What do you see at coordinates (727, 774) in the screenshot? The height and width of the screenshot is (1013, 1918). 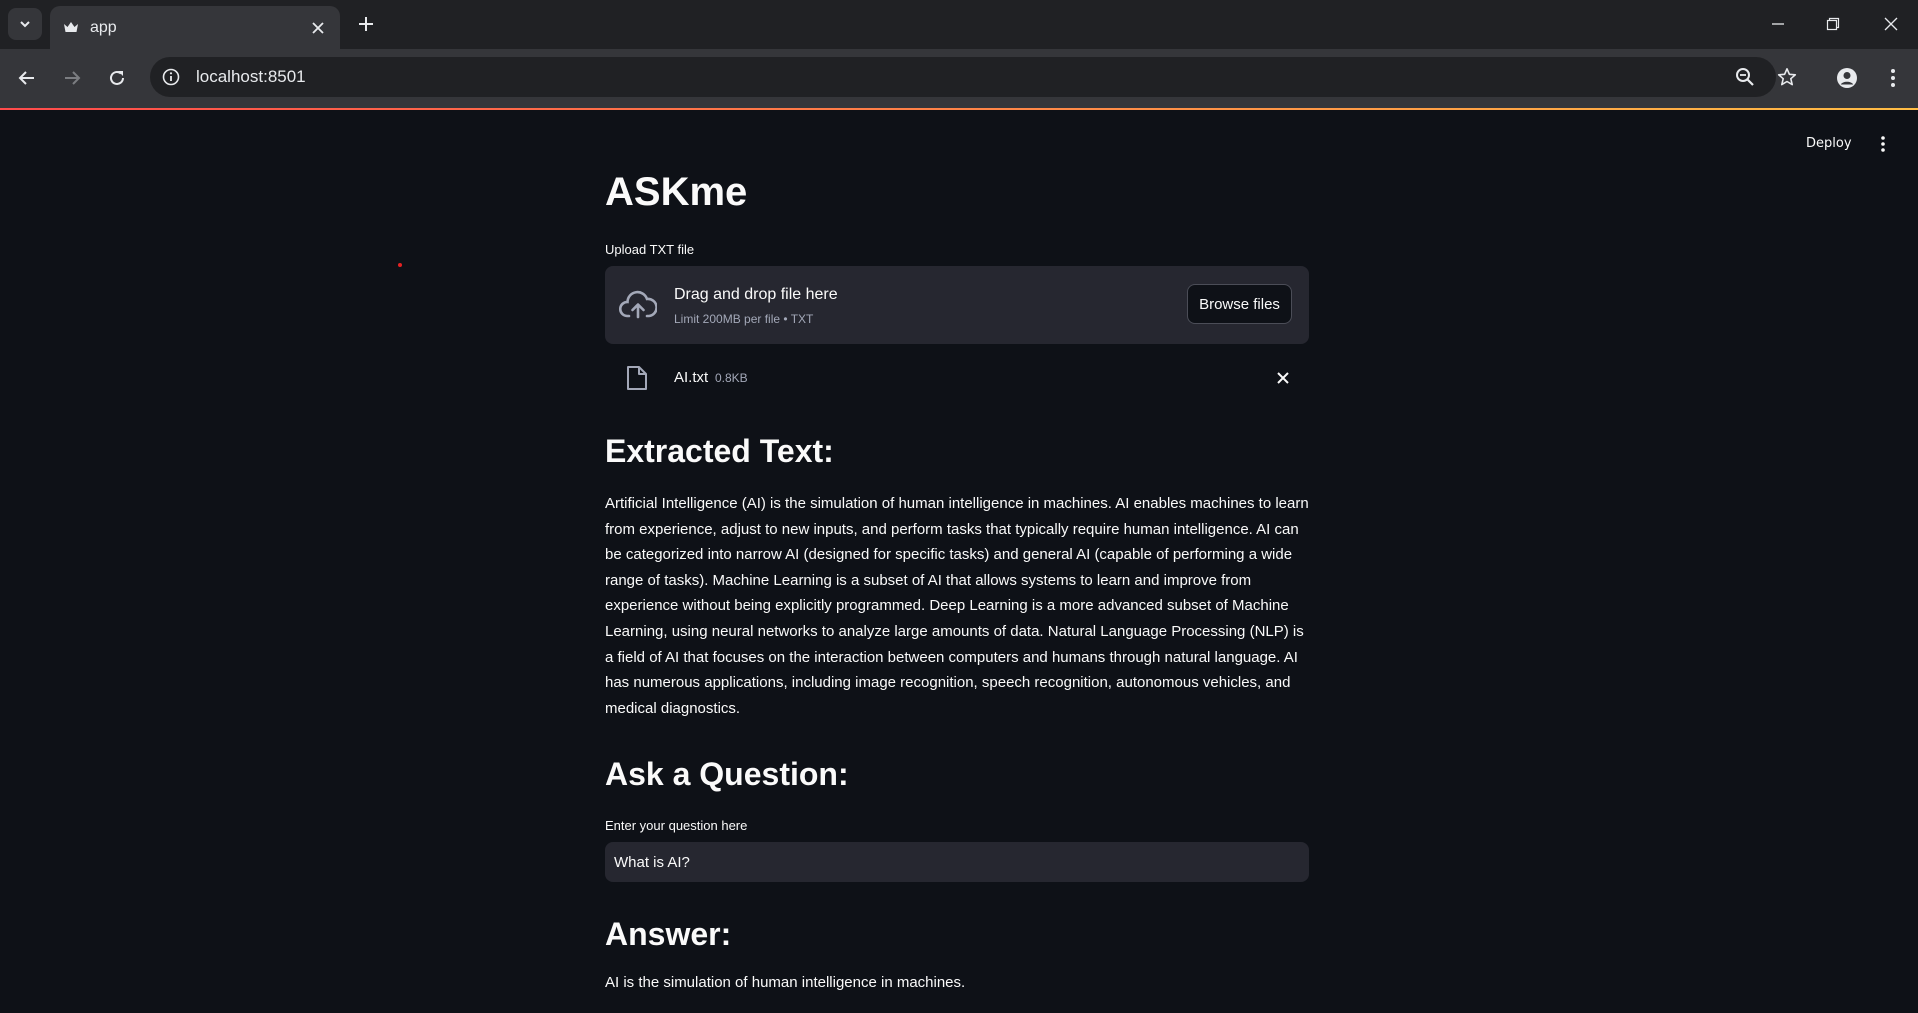 I see `question-heading: Ask a Question:` at bounding box center [727, 774].